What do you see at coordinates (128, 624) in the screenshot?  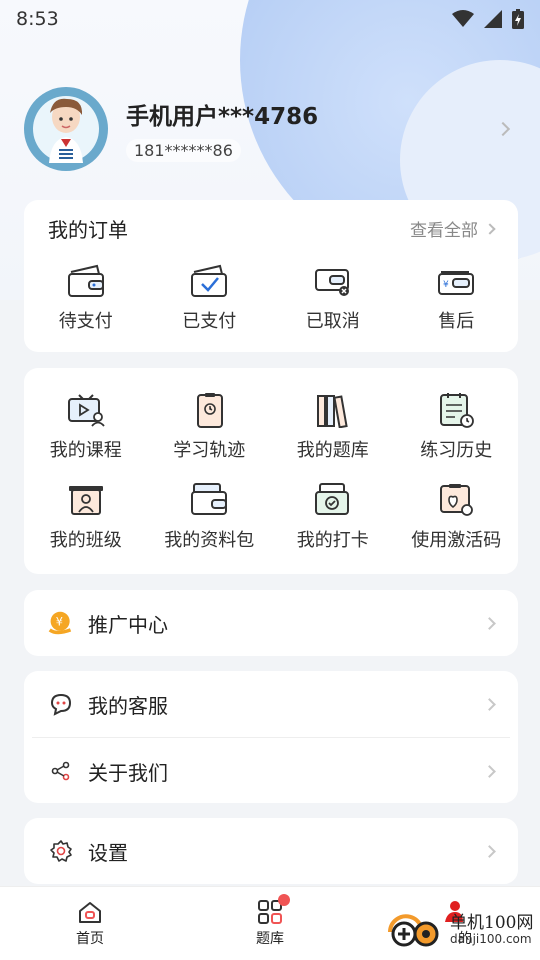 I see `promo-center-label: 推广中心` at bounding box center [128, 624].